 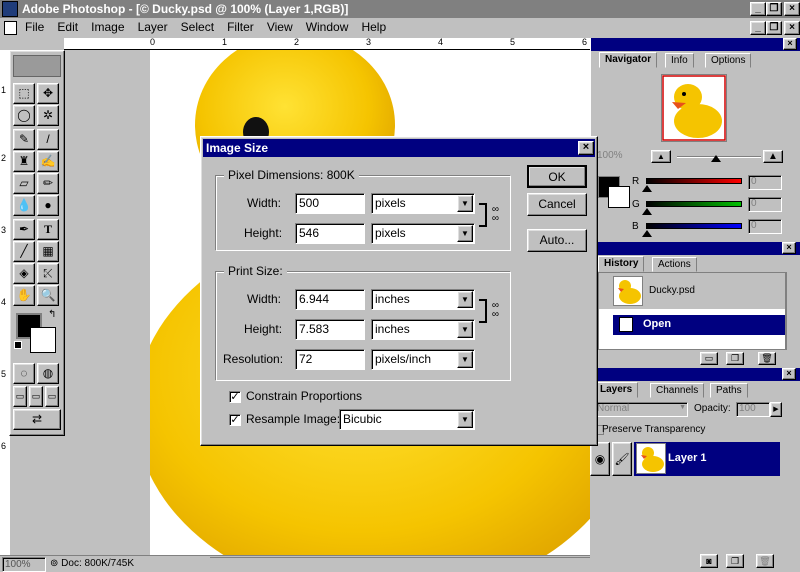 What do you see at coordinates (647, 211) in the screenshot?
I see `color-g-thumb` at bounding box center [647, 211].